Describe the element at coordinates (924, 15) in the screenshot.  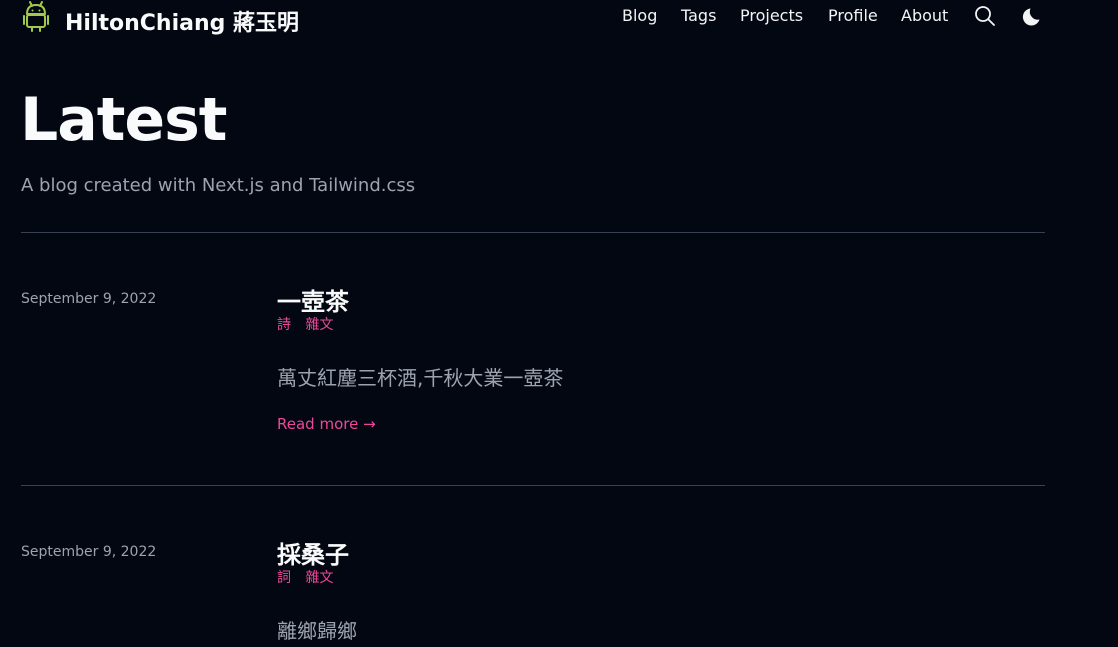
I see `nav-about: About` at that location.